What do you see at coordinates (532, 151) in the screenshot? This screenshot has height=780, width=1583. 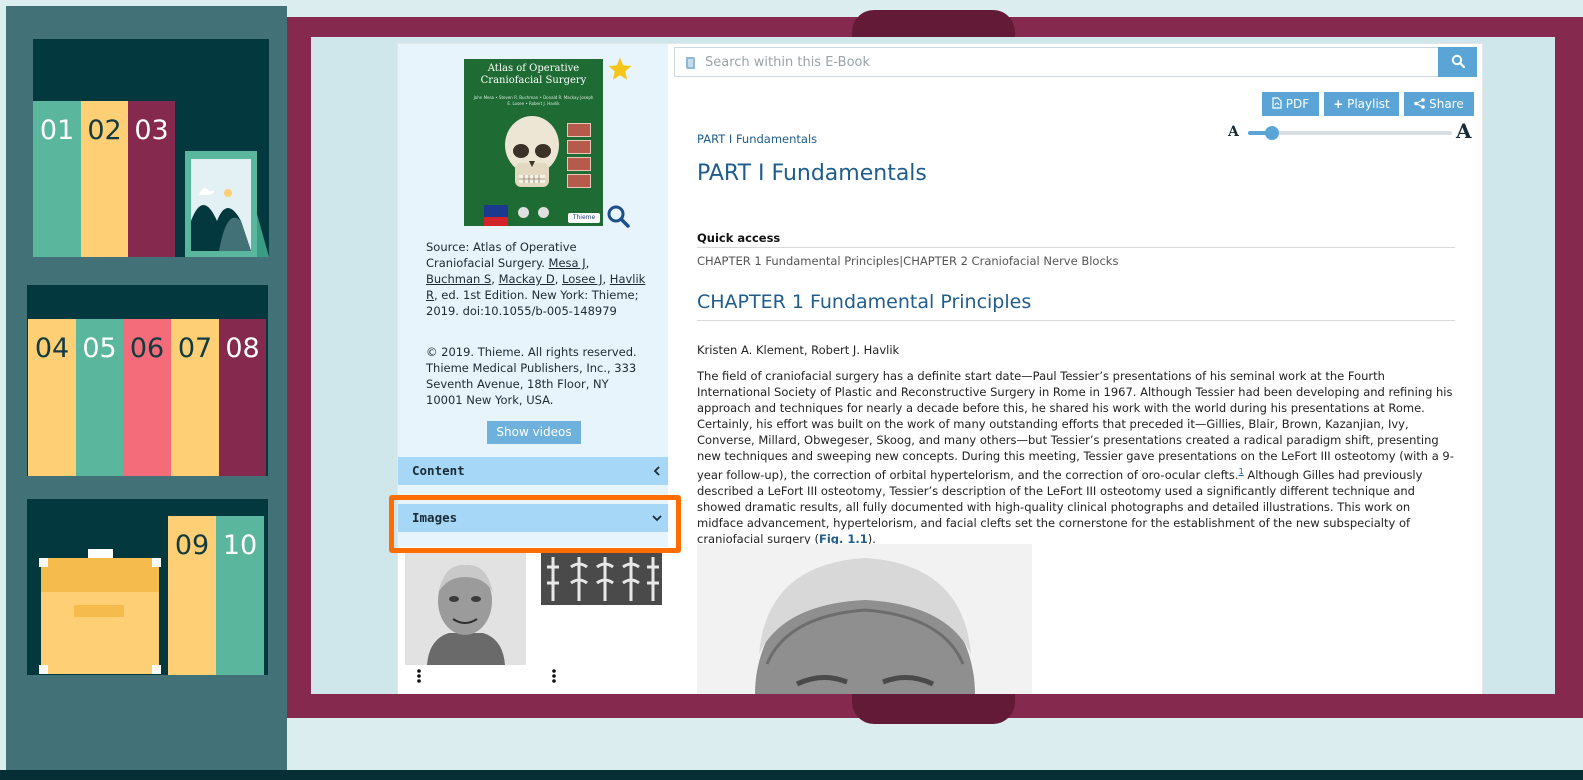 I see `skull-icon` at bounding box center [532, 151].